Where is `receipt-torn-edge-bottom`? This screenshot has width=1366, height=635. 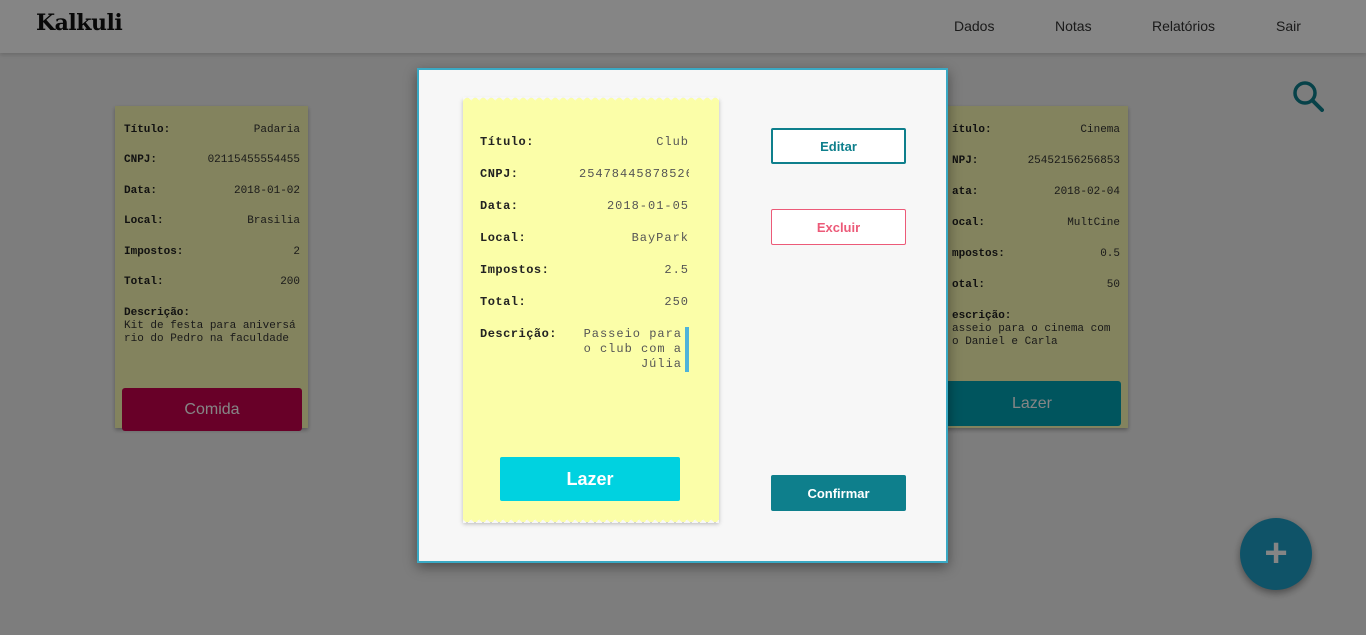
receipt-torn-edge-bottom is located at coordinates (591, 520).